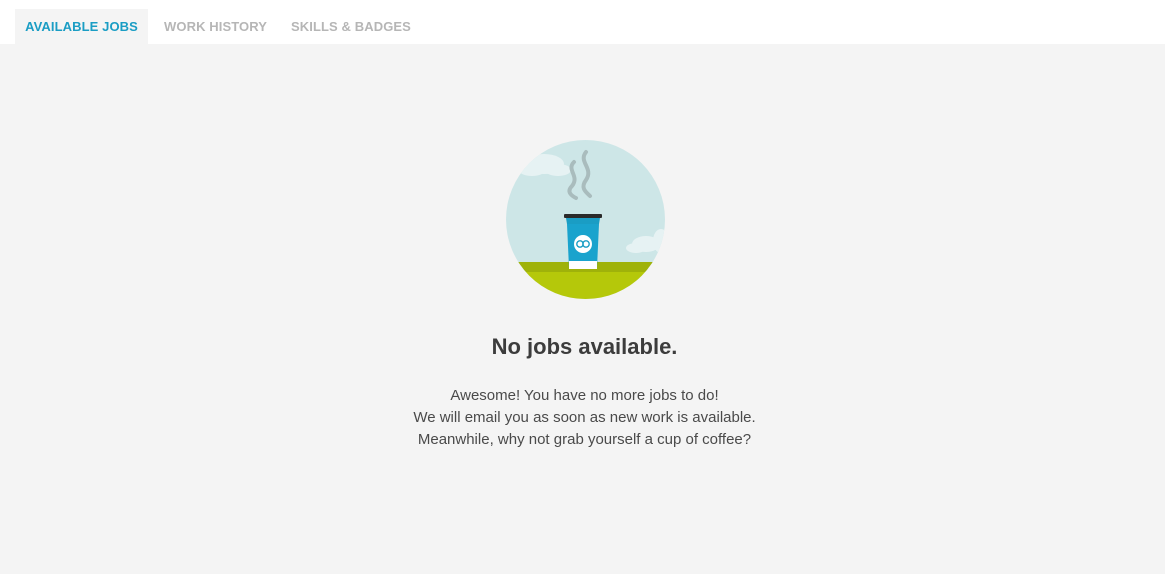  Describe the element at coordinates (583, 241) in the screenshot. I see `coffee-cup-shape` at that location.